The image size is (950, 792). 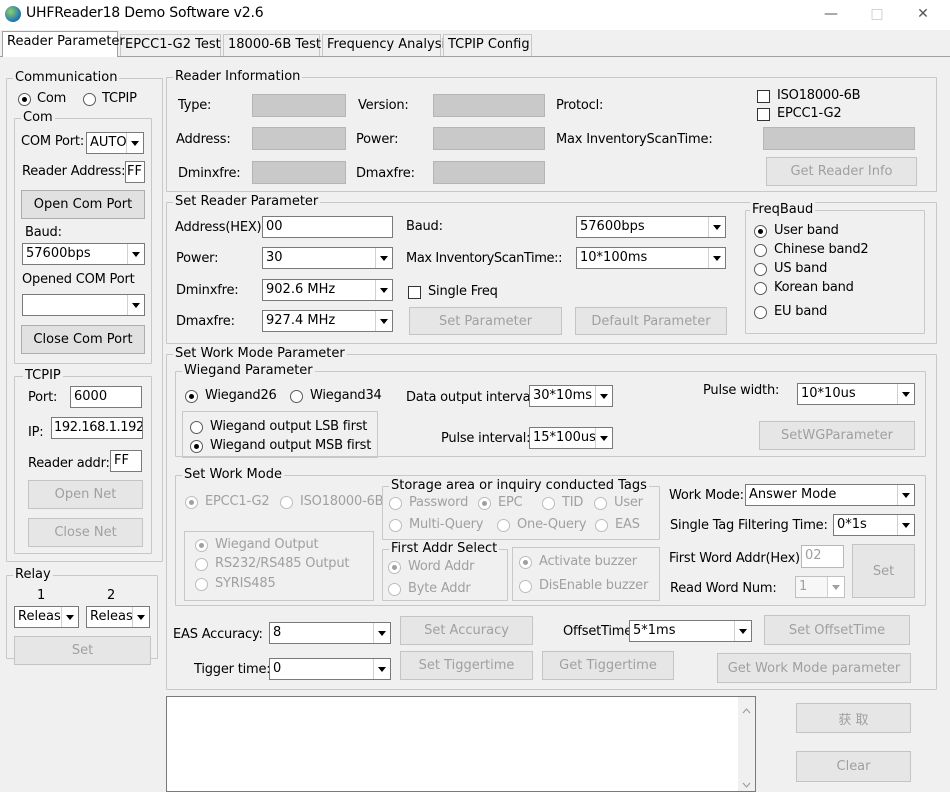 I want to click on work-mode-set-button: Set, so click(x=883, y=571).